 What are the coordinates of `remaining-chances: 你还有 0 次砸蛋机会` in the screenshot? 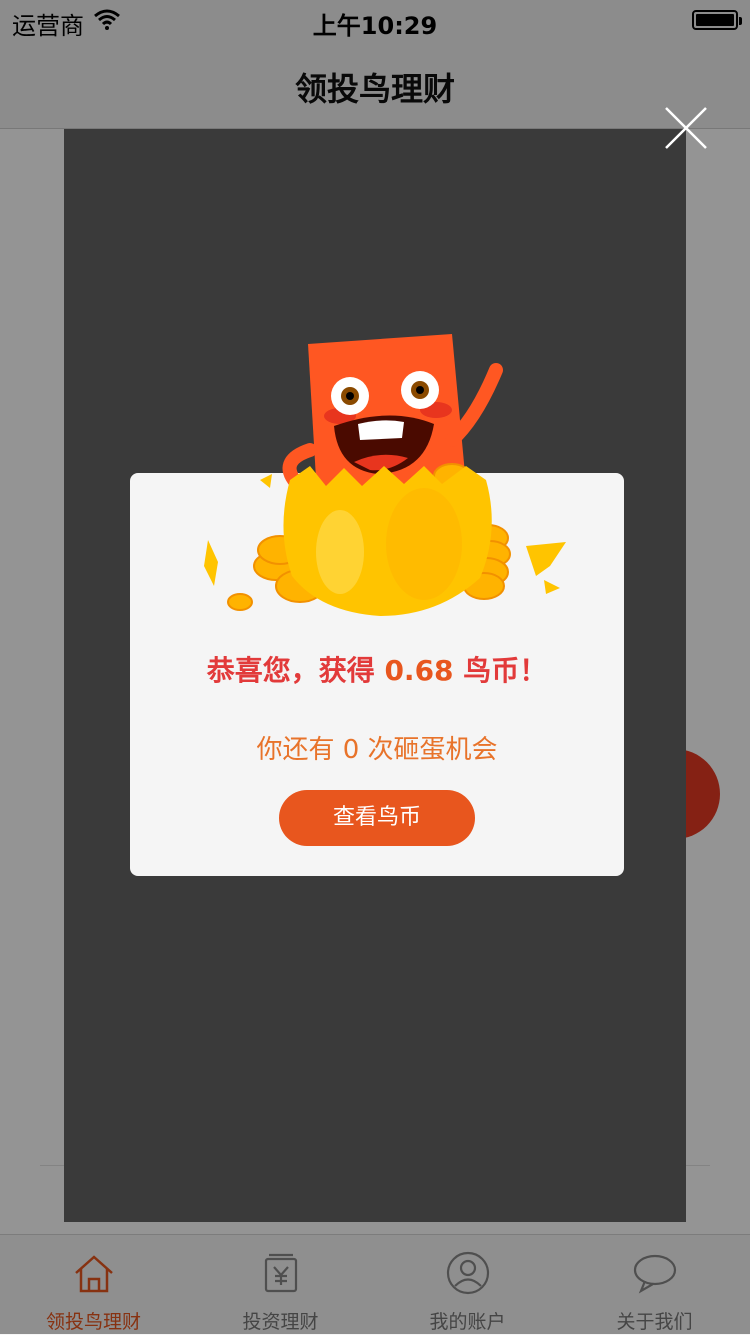 It's located at (377, 750).